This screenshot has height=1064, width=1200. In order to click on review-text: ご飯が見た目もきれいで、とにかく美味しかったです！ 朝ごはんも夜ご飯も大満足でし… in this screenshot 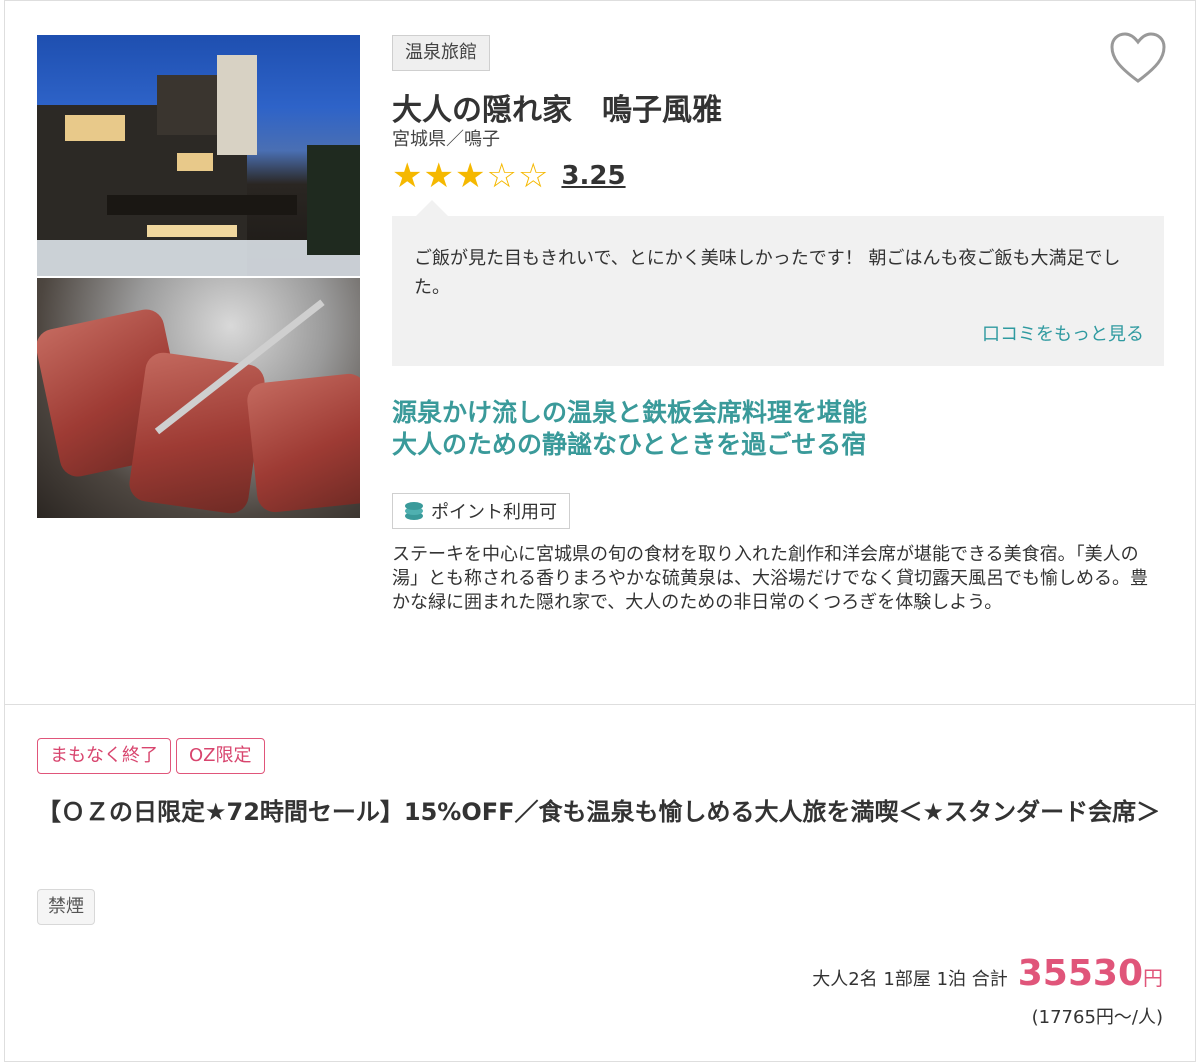, I will do `click(767, 273)`.